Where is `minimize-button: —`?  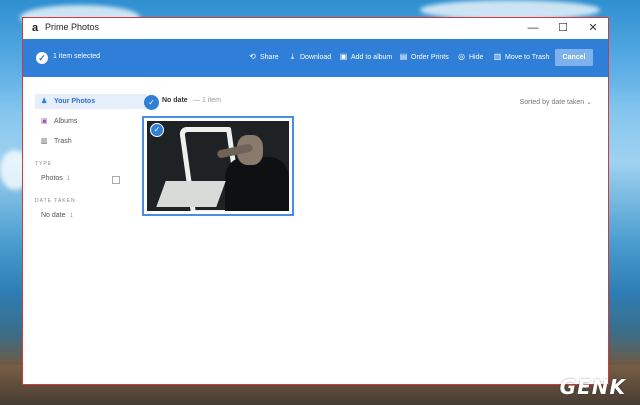
minimize-button: — is located at coordinates (533, 28).